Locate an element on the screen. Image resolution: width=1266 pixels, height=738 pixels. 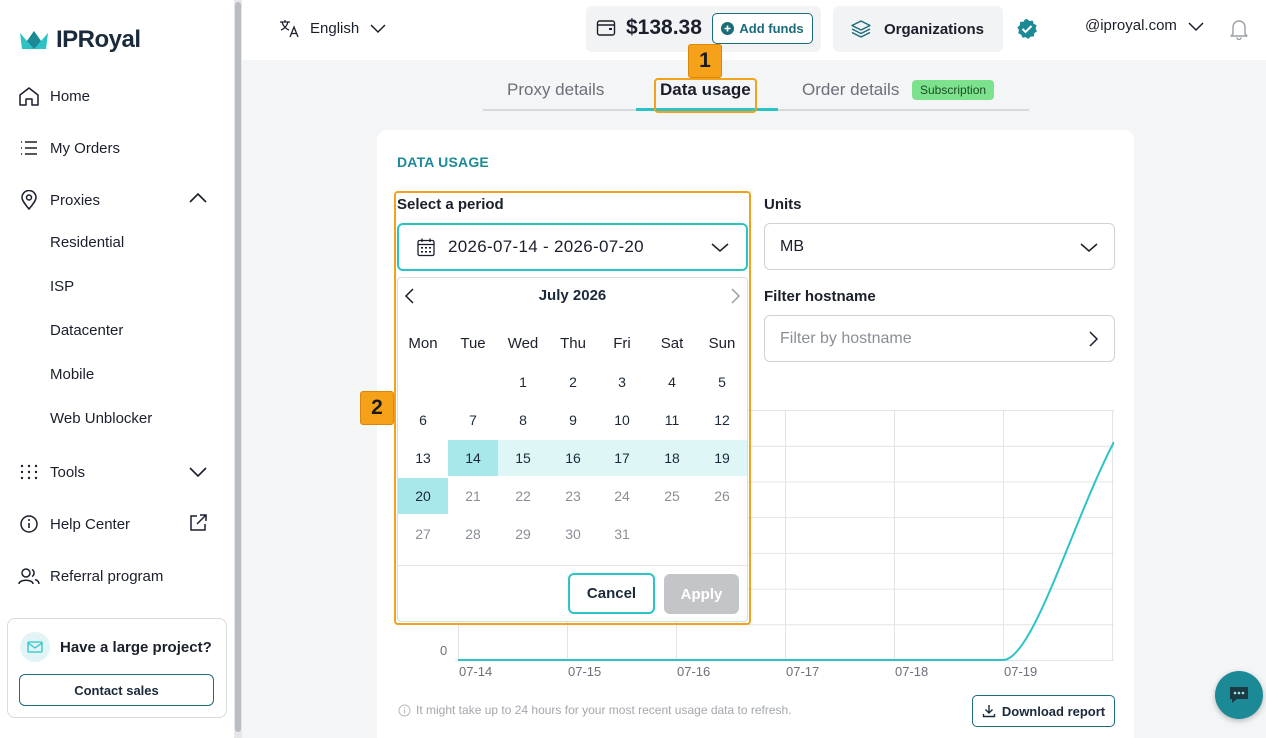
units-select: MB is located at coordinates (939, 246).